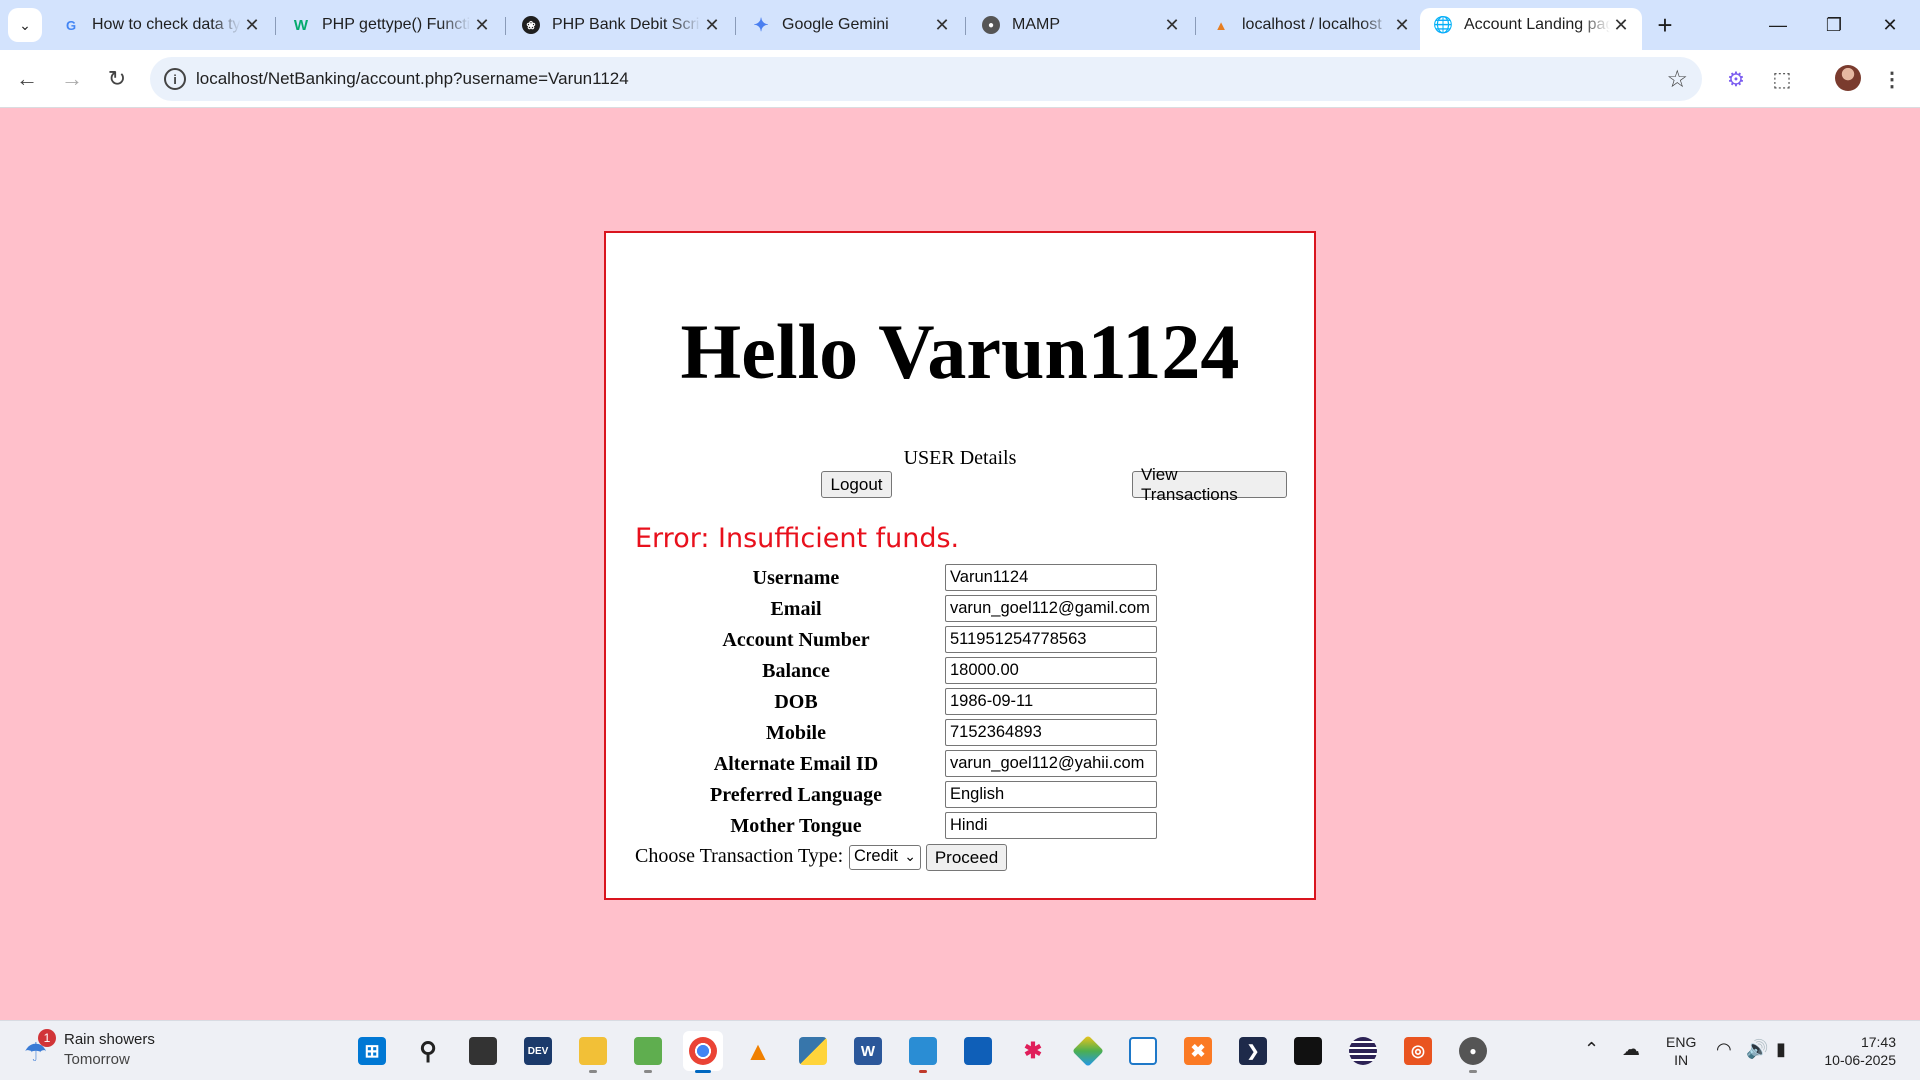 The image size is (1920, 1080). I want to click on powershell-icon: ❯, so click(1253, 1051).